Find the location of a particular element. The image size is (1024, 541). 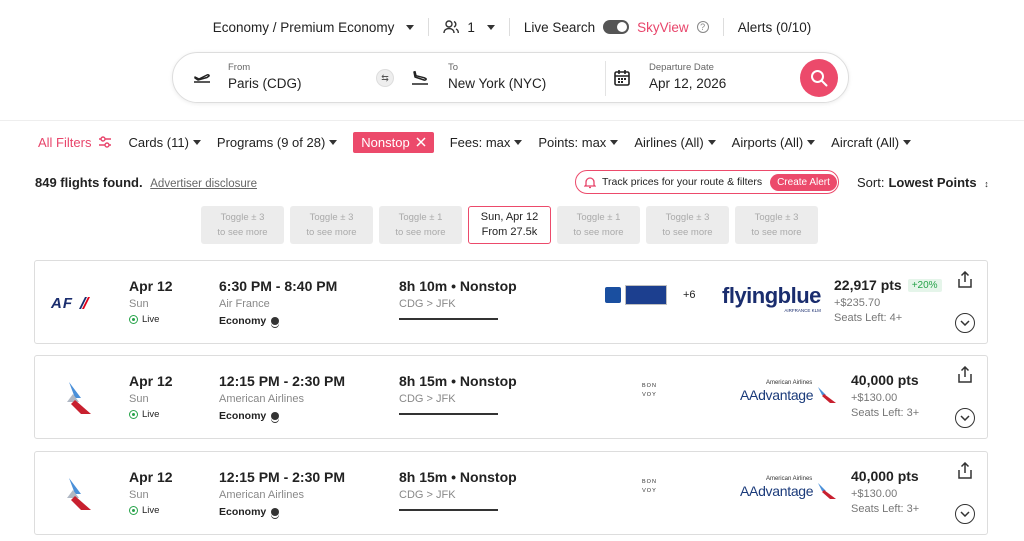

aircraft-filter: Aircraft (All) is located at coordinates (871, 142).